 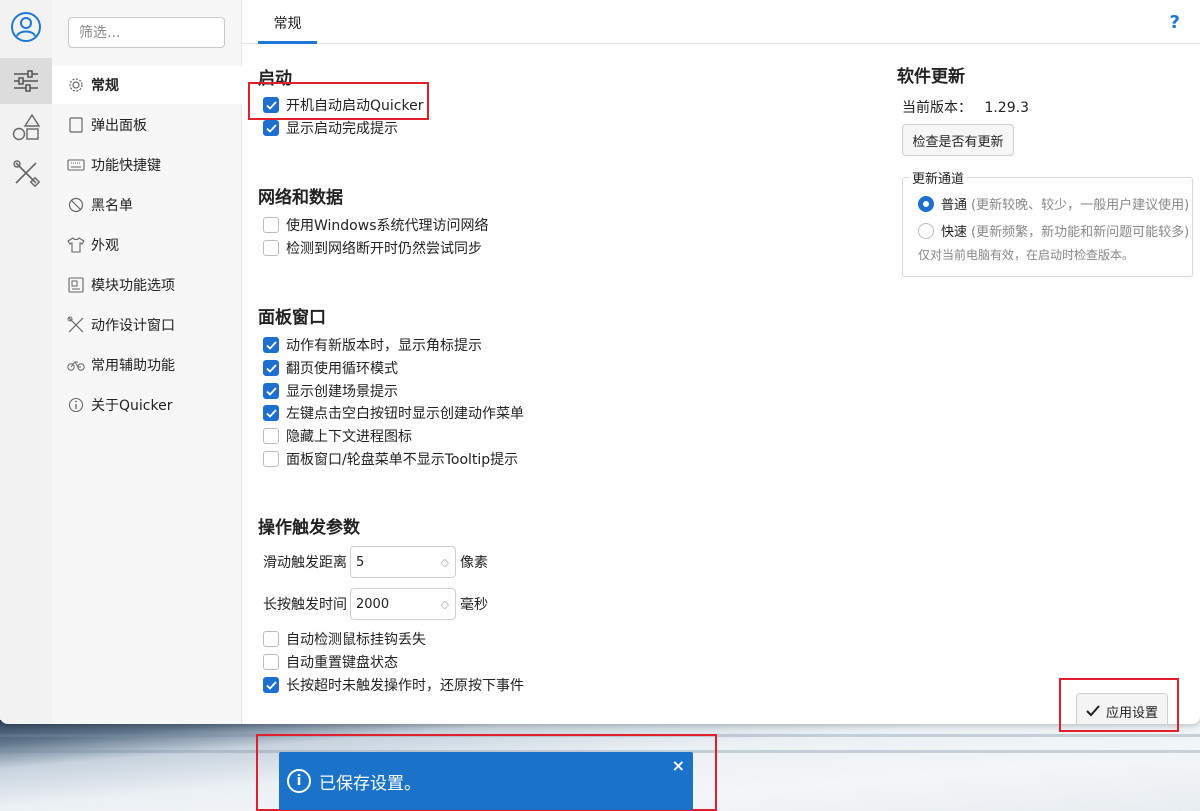 I want to click on radio-normal: 普通 (更新较晚、较少，一般用户建议使用), so click(x=1053, y=203).